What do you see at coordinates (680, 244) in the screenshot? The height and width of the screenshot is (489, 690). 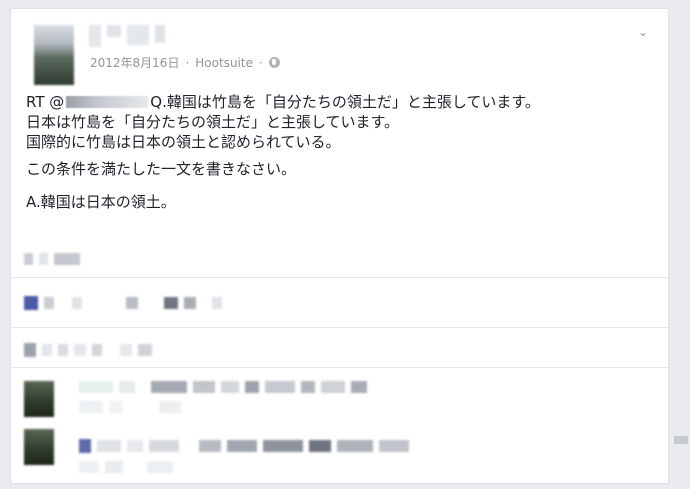 I see `scrollbar` at bounding box center [680, 244].